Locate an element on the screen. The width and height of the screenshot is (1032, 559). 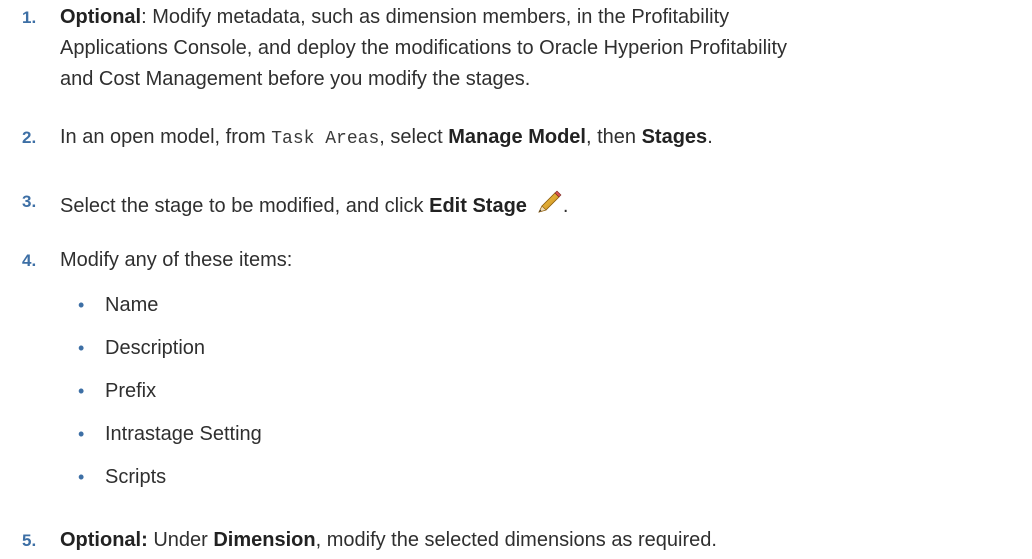
optional-label: Optional: is located at coordinates (104, 540).